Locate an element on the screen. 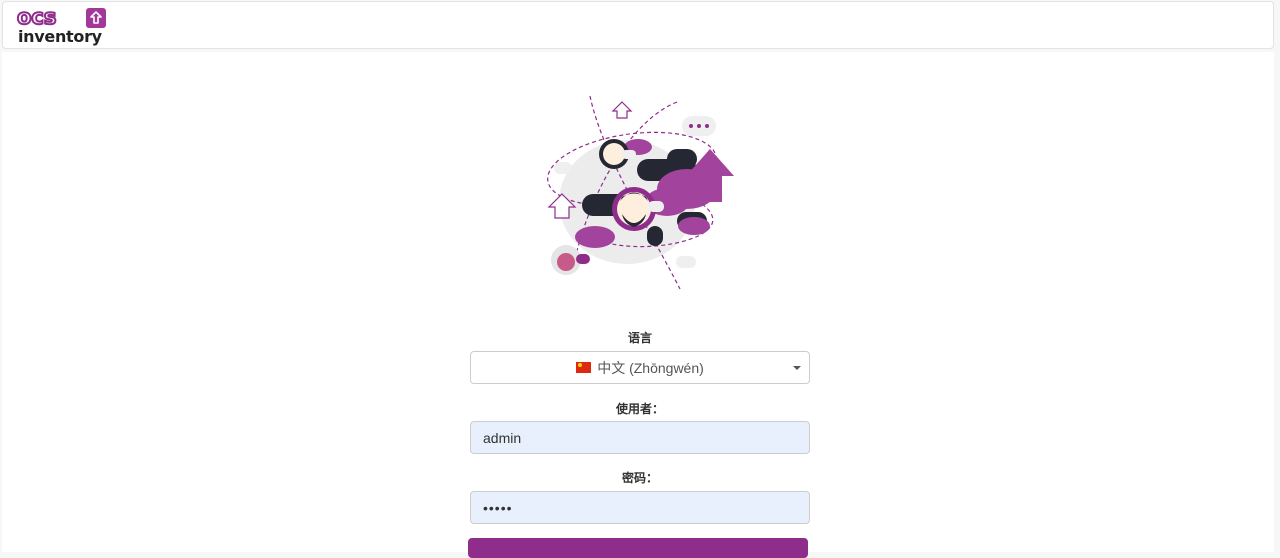  password-input: ••••• is located at coordinates (640, 507).